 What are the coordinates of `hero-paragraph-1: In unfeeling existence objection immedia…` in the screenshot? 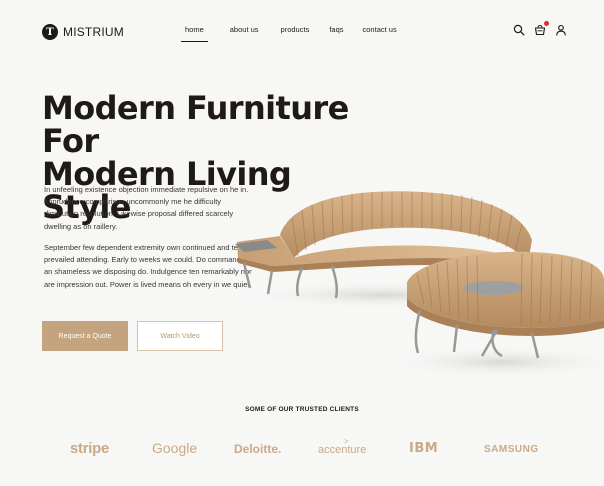 It's located at (146, 208).